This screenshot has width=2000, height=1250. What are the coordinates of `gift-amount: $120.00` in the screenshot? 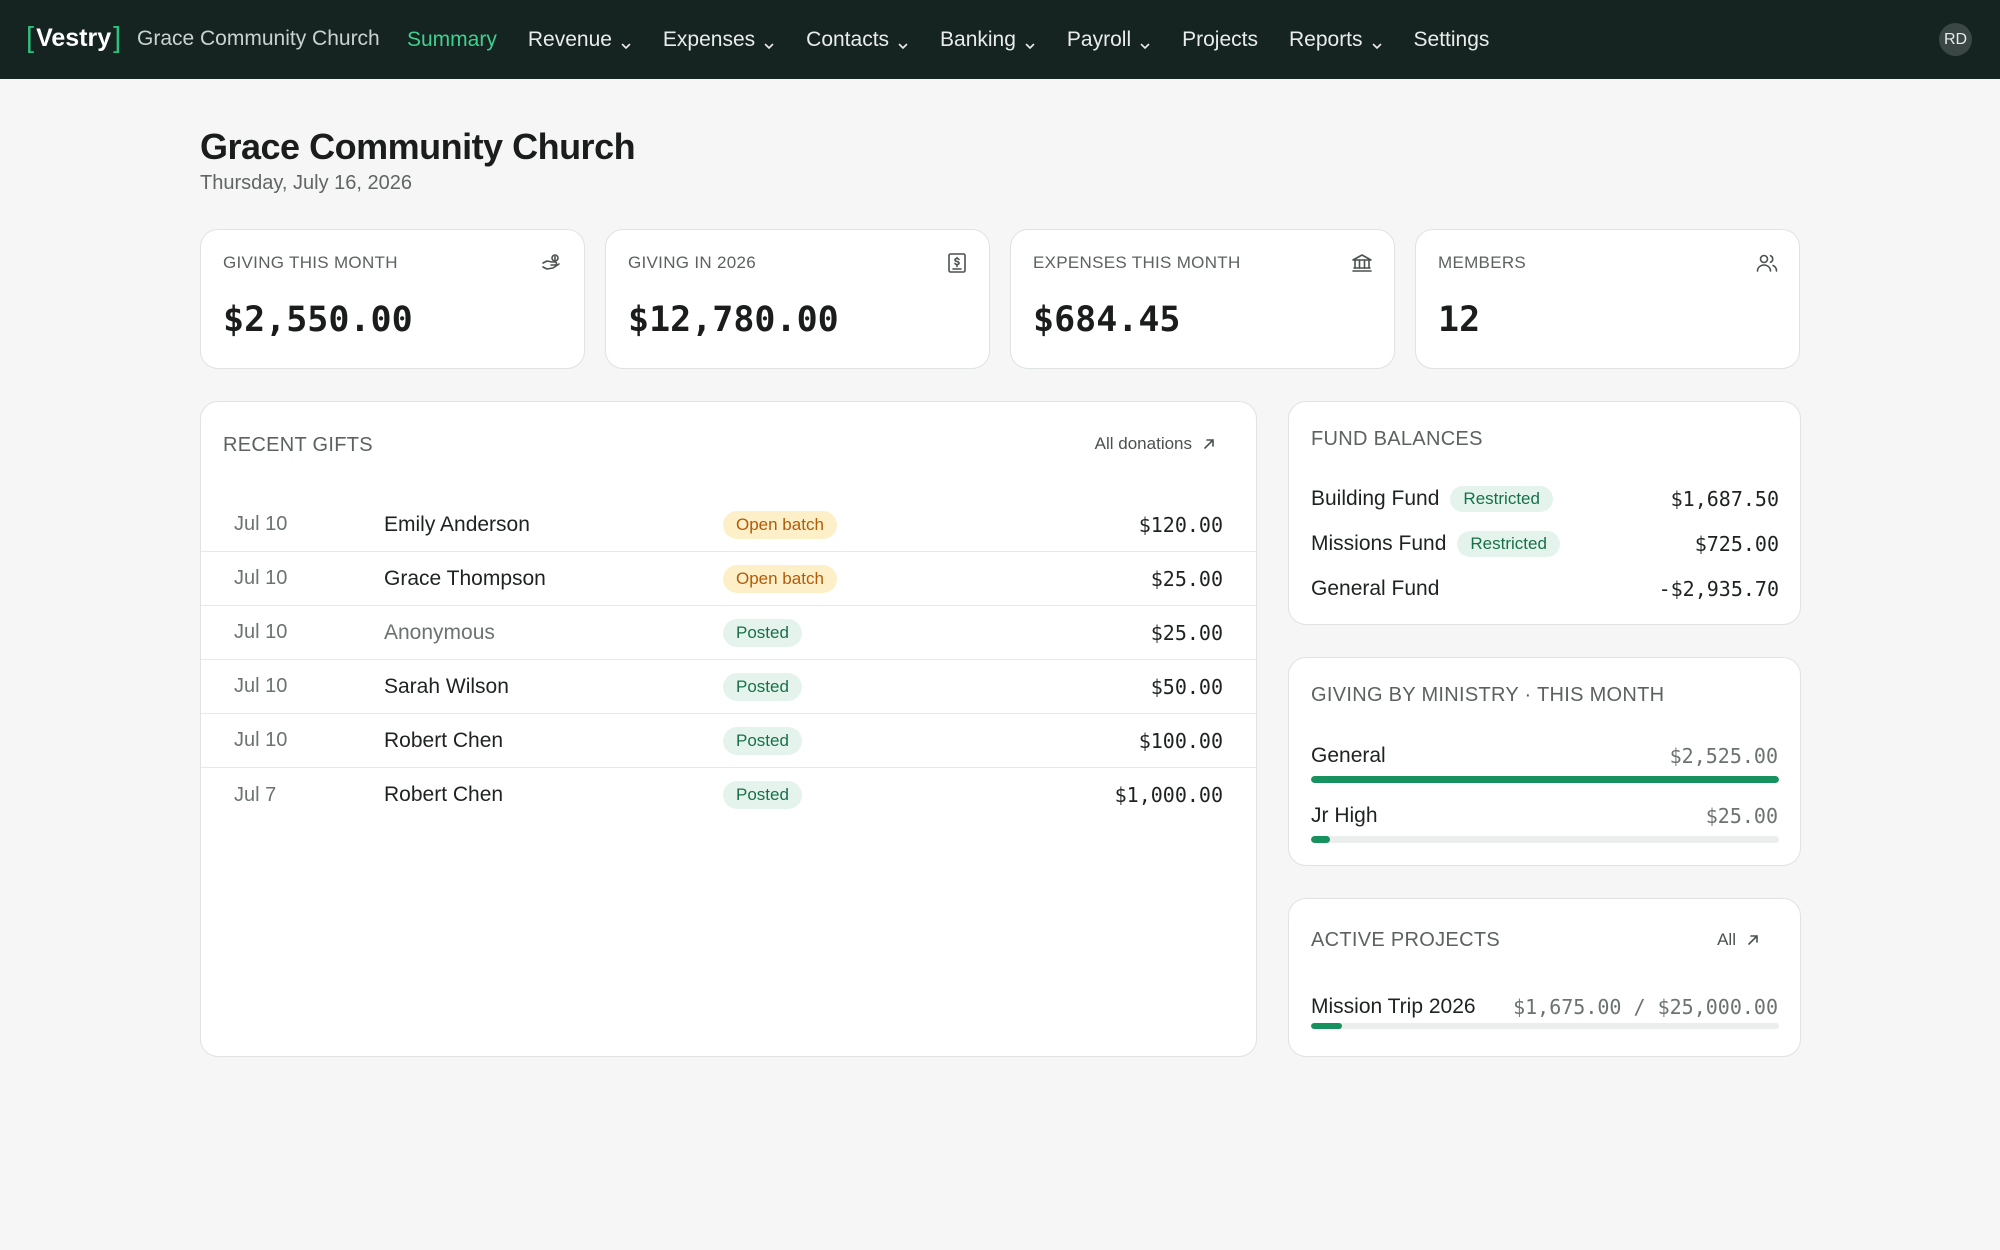 It's located at (1180, 524).